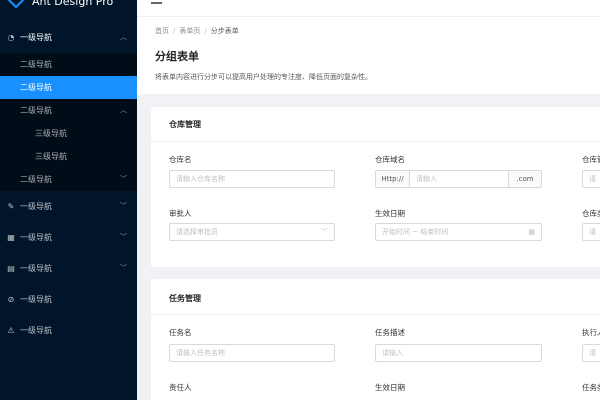  Describe the element at coordinates (525, 179) in the screenshot. I see `domain-suffix: .com` at that location.